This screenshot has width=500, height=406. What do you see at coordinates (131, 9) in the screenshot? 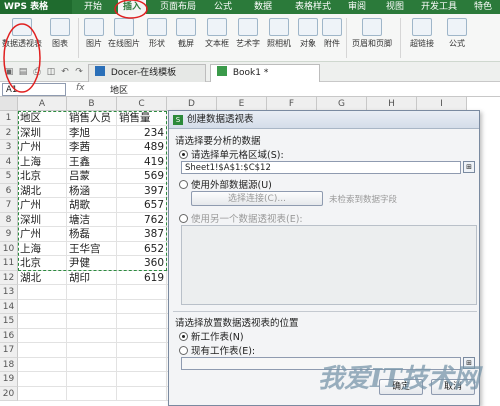
I see `annotation-circle-insert-tab` at bounding box center [131, 9].